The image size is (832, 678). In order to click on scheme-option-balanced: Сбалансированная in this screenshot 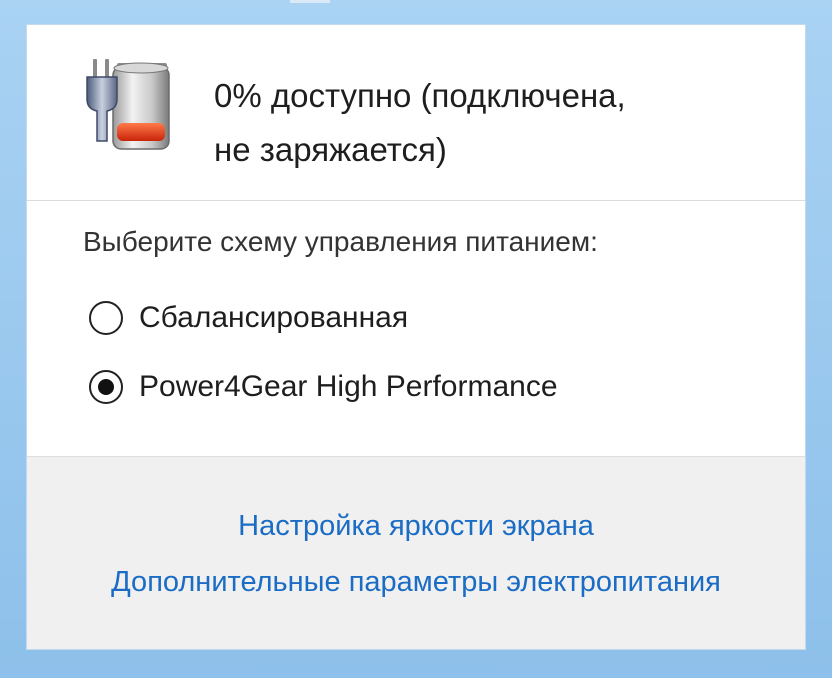, I will do `click(248, 318)`.